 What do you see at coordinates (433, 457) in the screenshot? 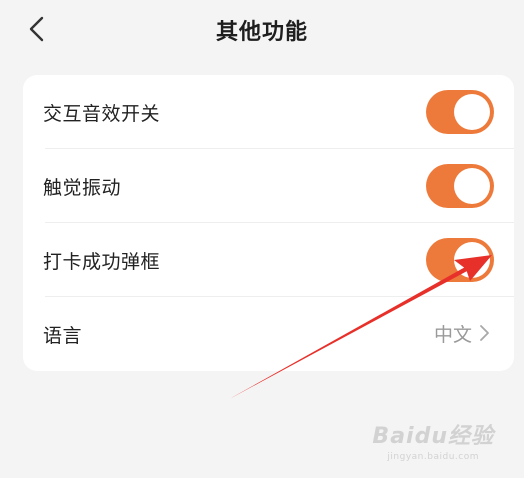
I see `watermark-url: jingyan.baidu.com` at bounding box center [433, 457].